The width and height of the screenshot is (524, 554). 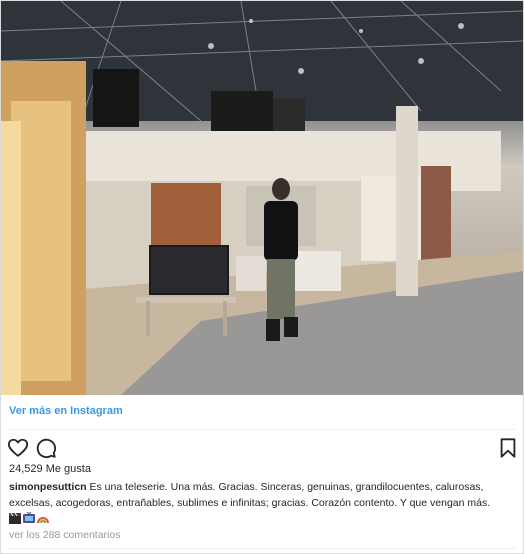 I want to click on likes-count: 24,529 Me gusta, so click(x=50, y=469).